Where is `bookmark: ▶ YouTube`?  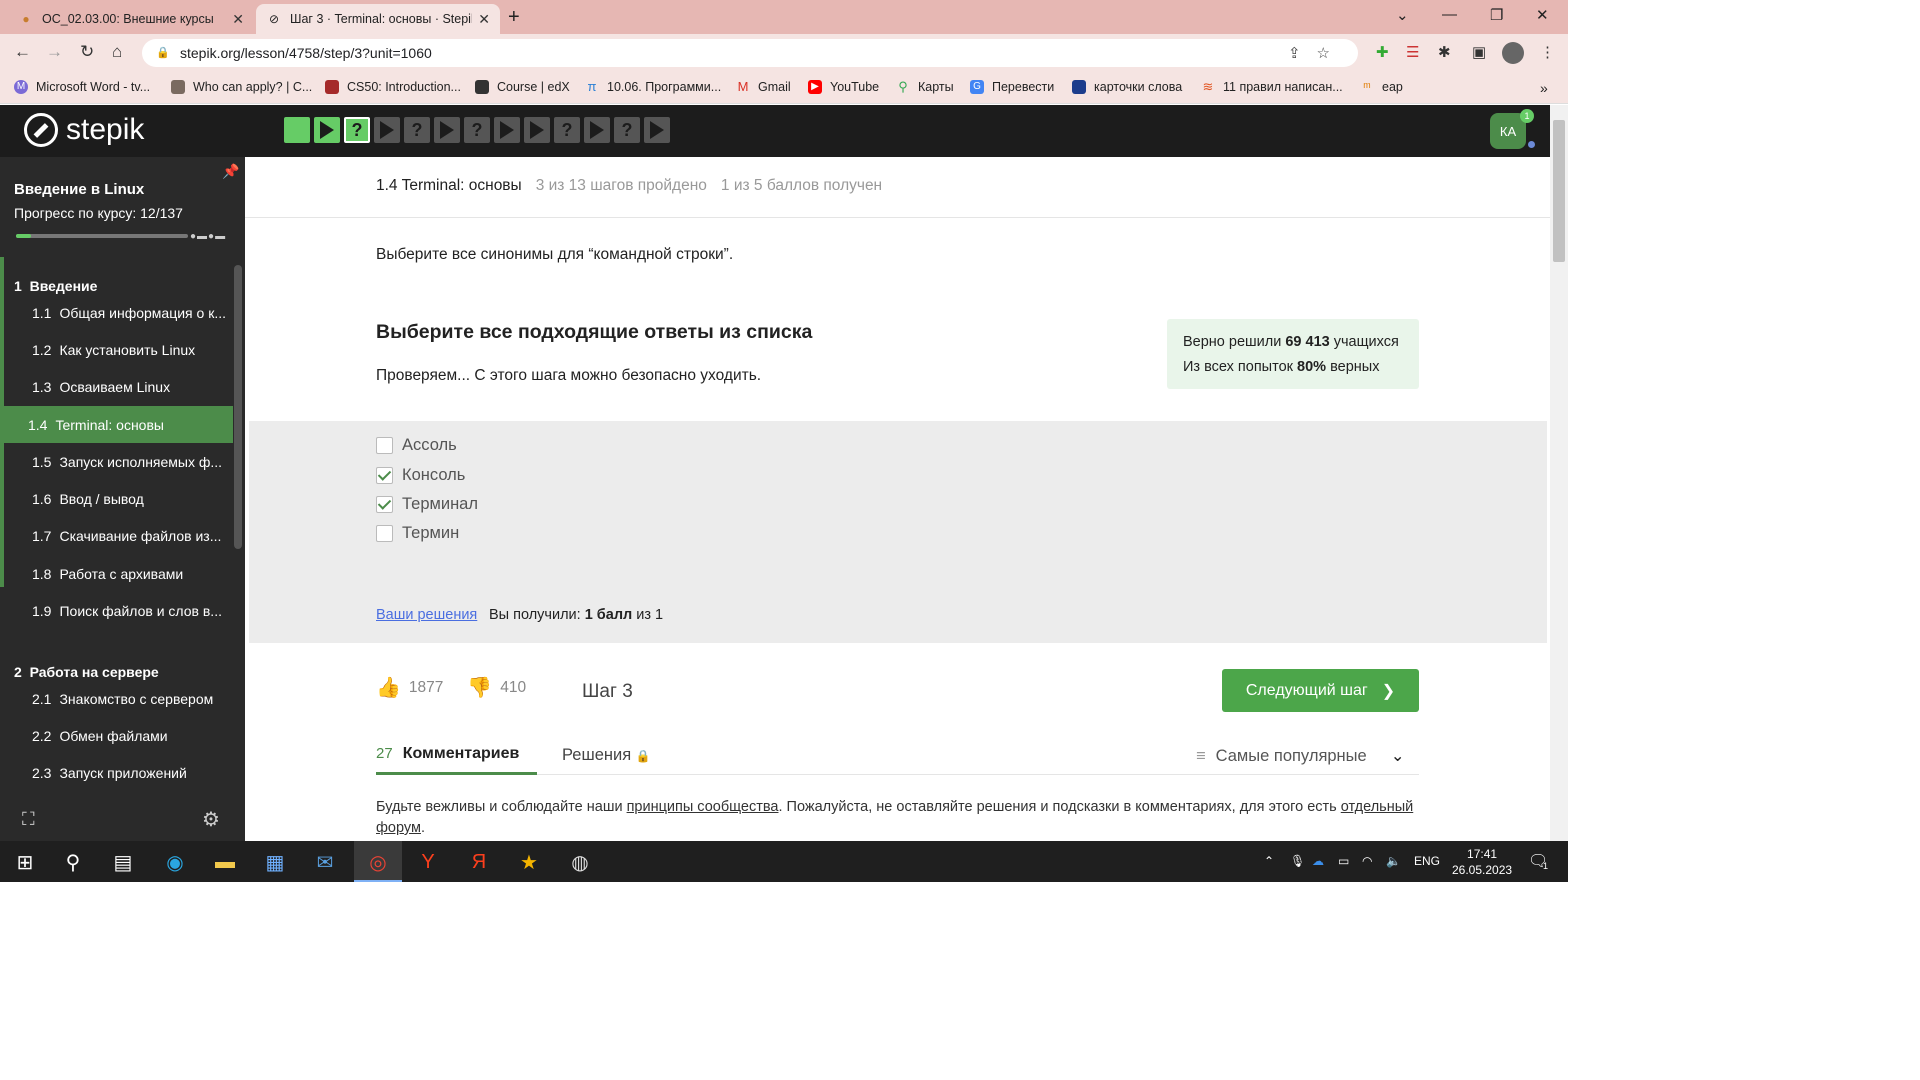 bookmark: ▶ YouTube is located at coordinates (843, 87).